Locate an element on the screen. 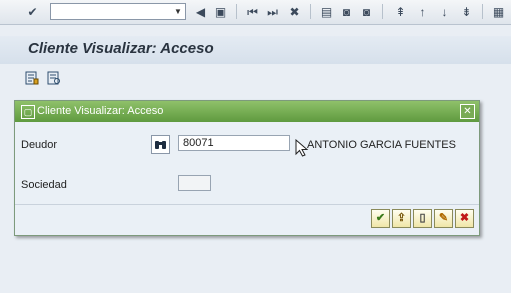  edit-button: ✎ is located at coordinates (443, 218).